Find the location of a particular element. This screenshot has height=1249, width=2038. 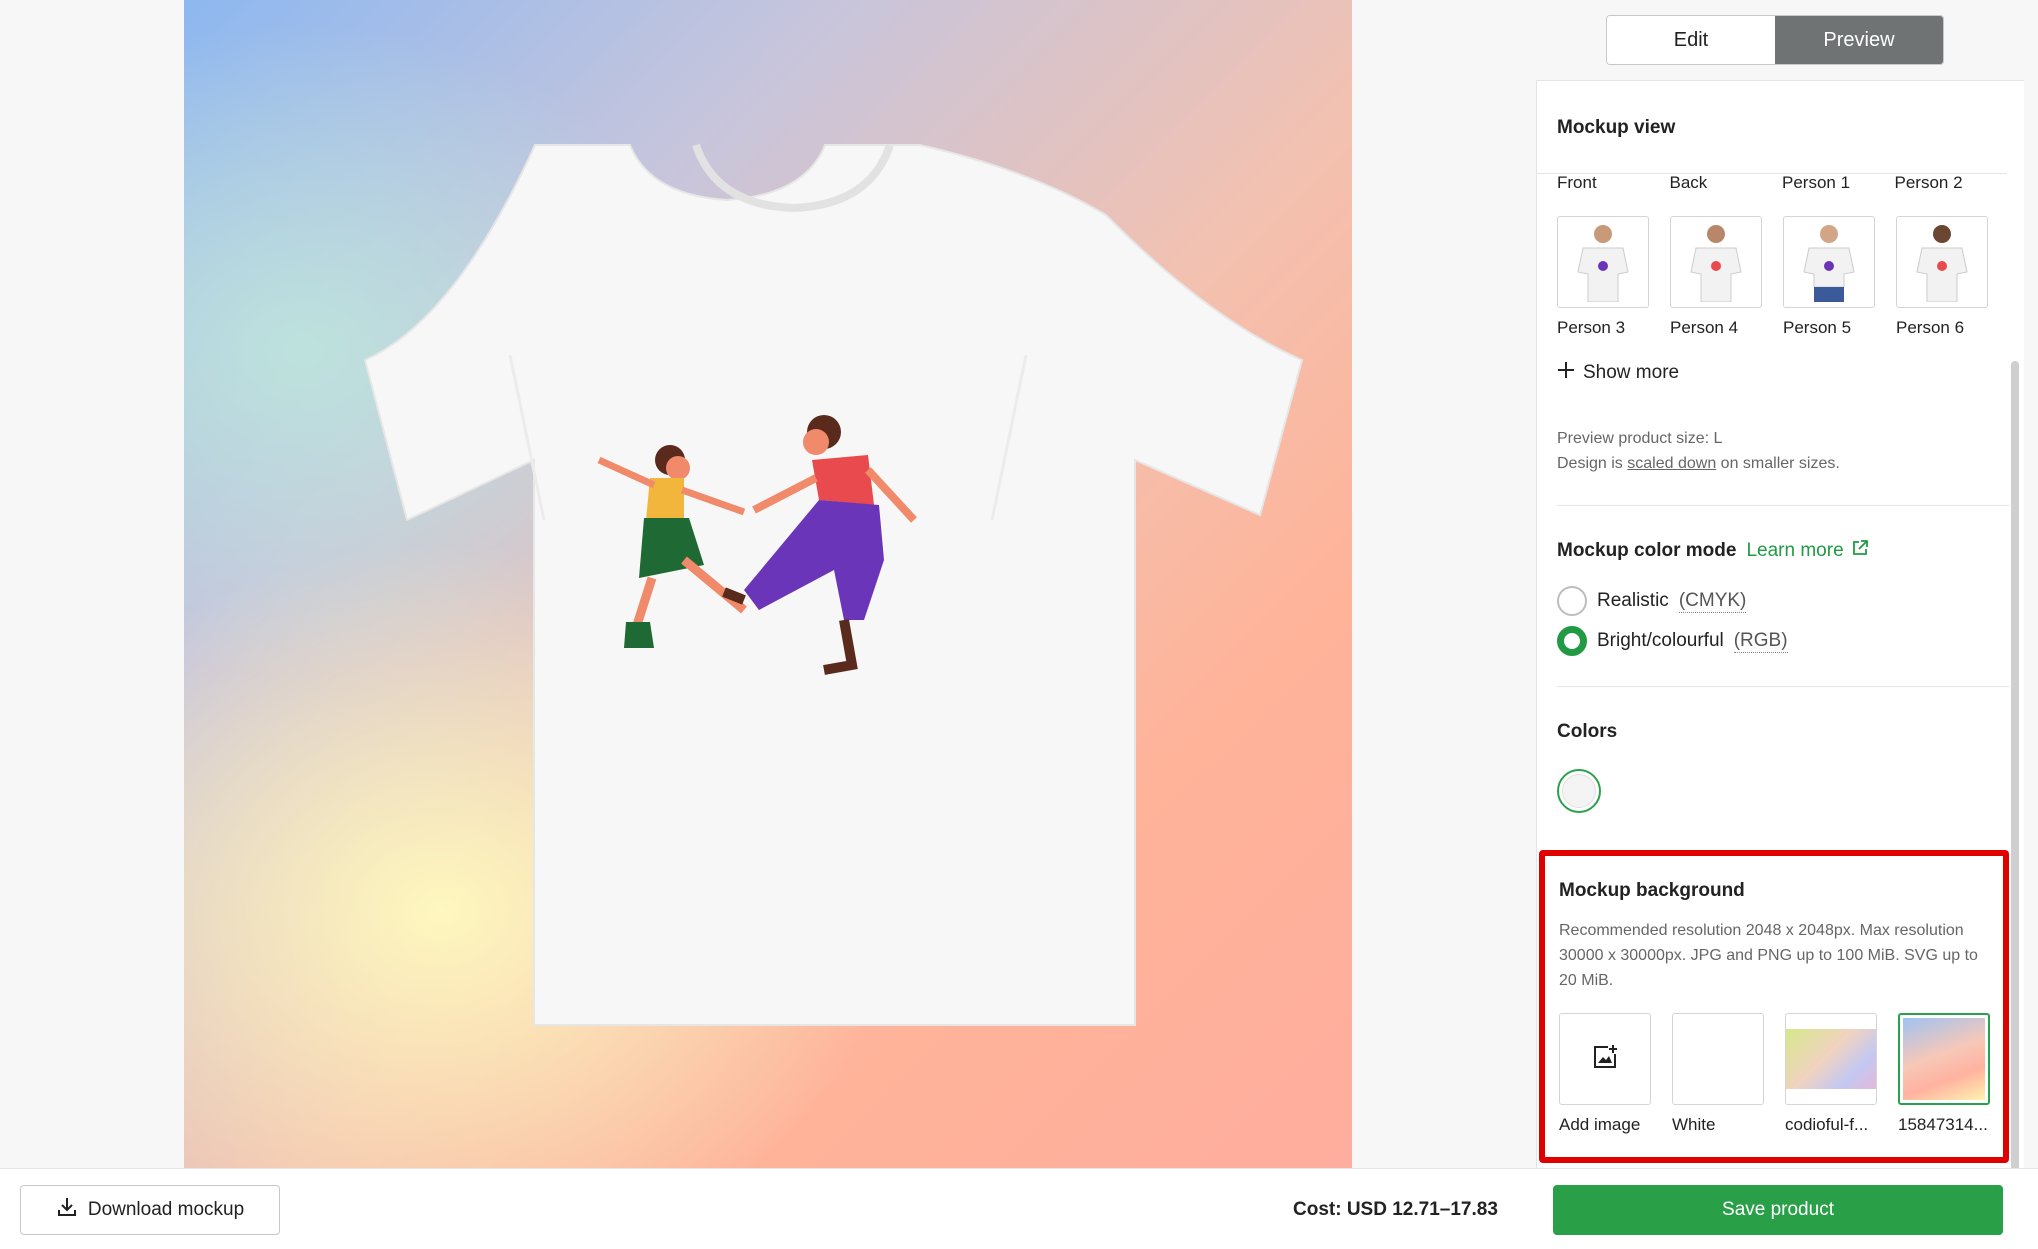

swatch-fill is located at coordinates (1579, 791).